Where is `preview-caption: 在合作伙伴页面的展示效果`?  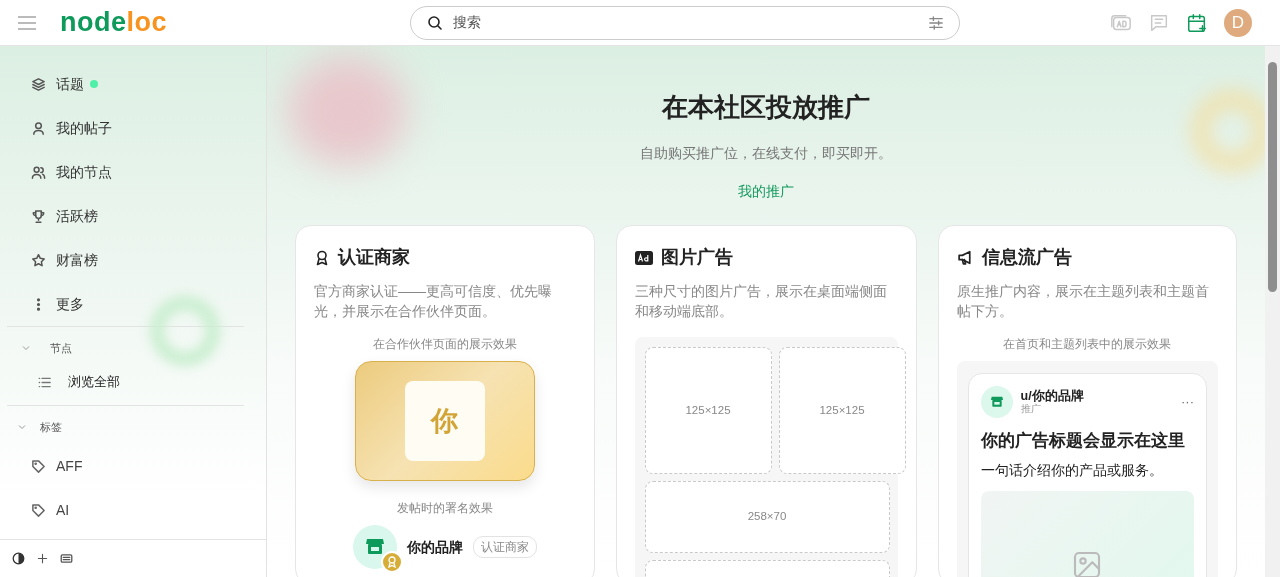
preview-caption: 在合作伙伴页面的展示效果 is located at coordinates (444, 344).